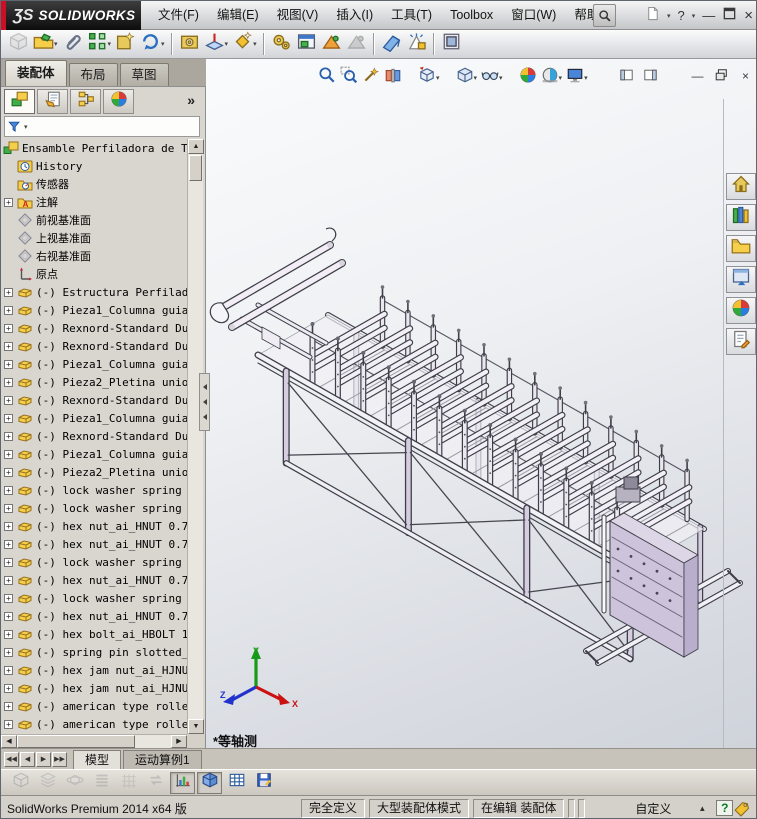 The image size is (757, 819). I want to click on menu-item-3: 插入(I), so click(354, 15).